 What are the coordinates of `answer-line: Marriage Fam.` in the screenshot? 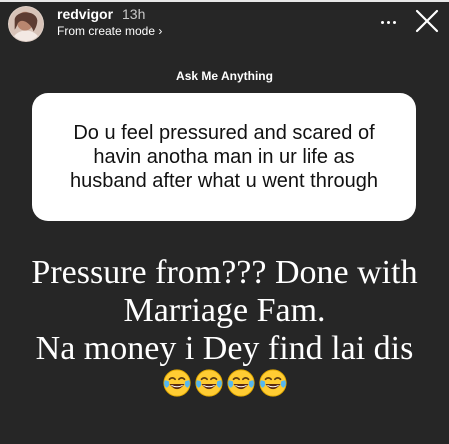 It's located at (224, 310).